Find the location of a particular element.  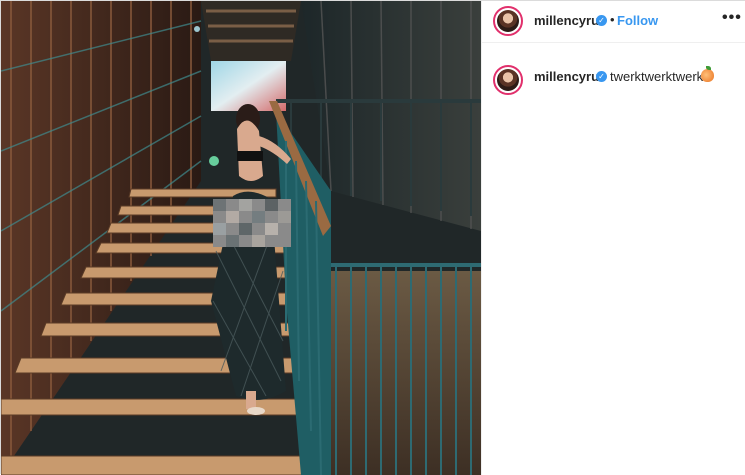

caption-avatar is located at coordinates (508, 80).